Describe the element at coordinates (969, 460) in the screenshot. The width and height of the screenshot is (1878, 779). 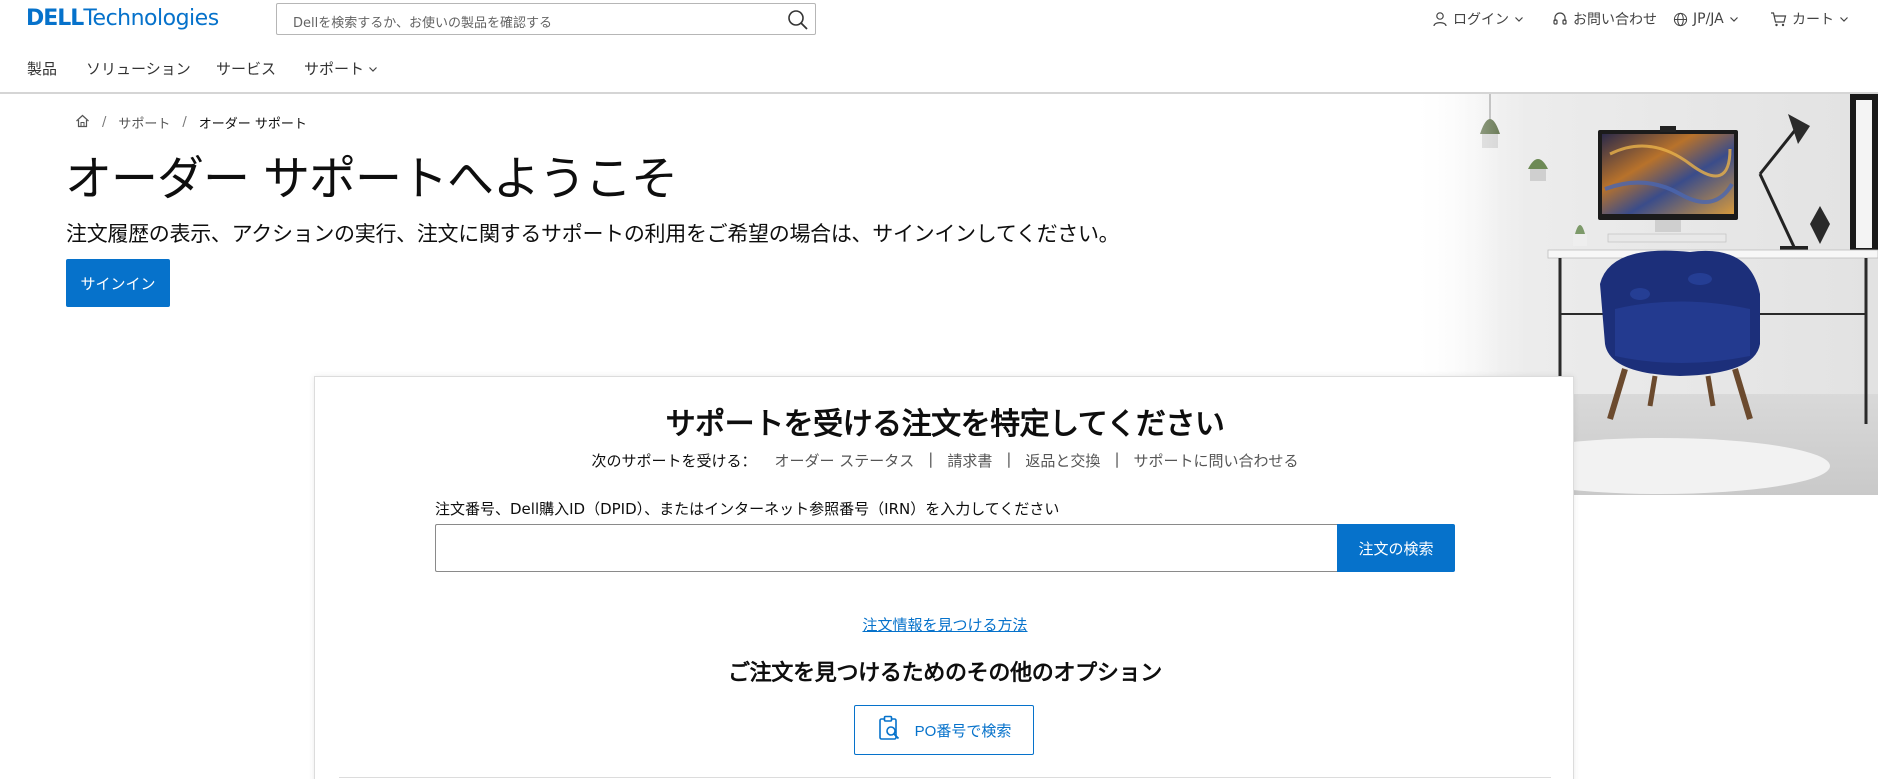
I see `link-invoice: 請求書` at that location.